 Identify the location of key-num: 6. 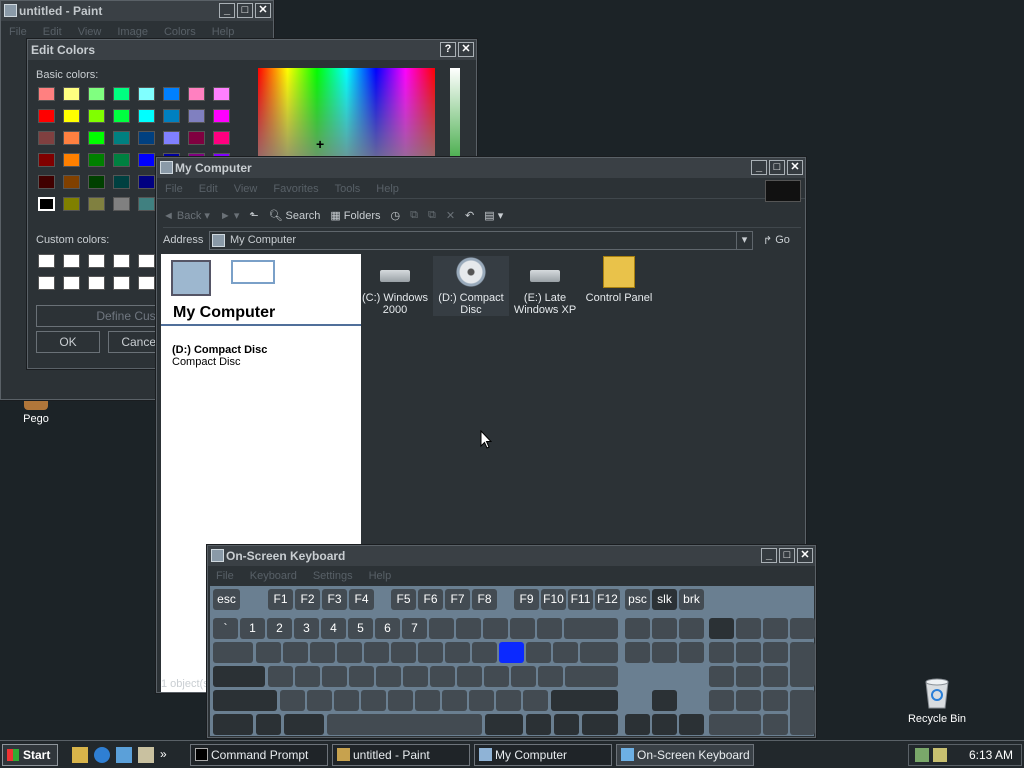
(387, 628).